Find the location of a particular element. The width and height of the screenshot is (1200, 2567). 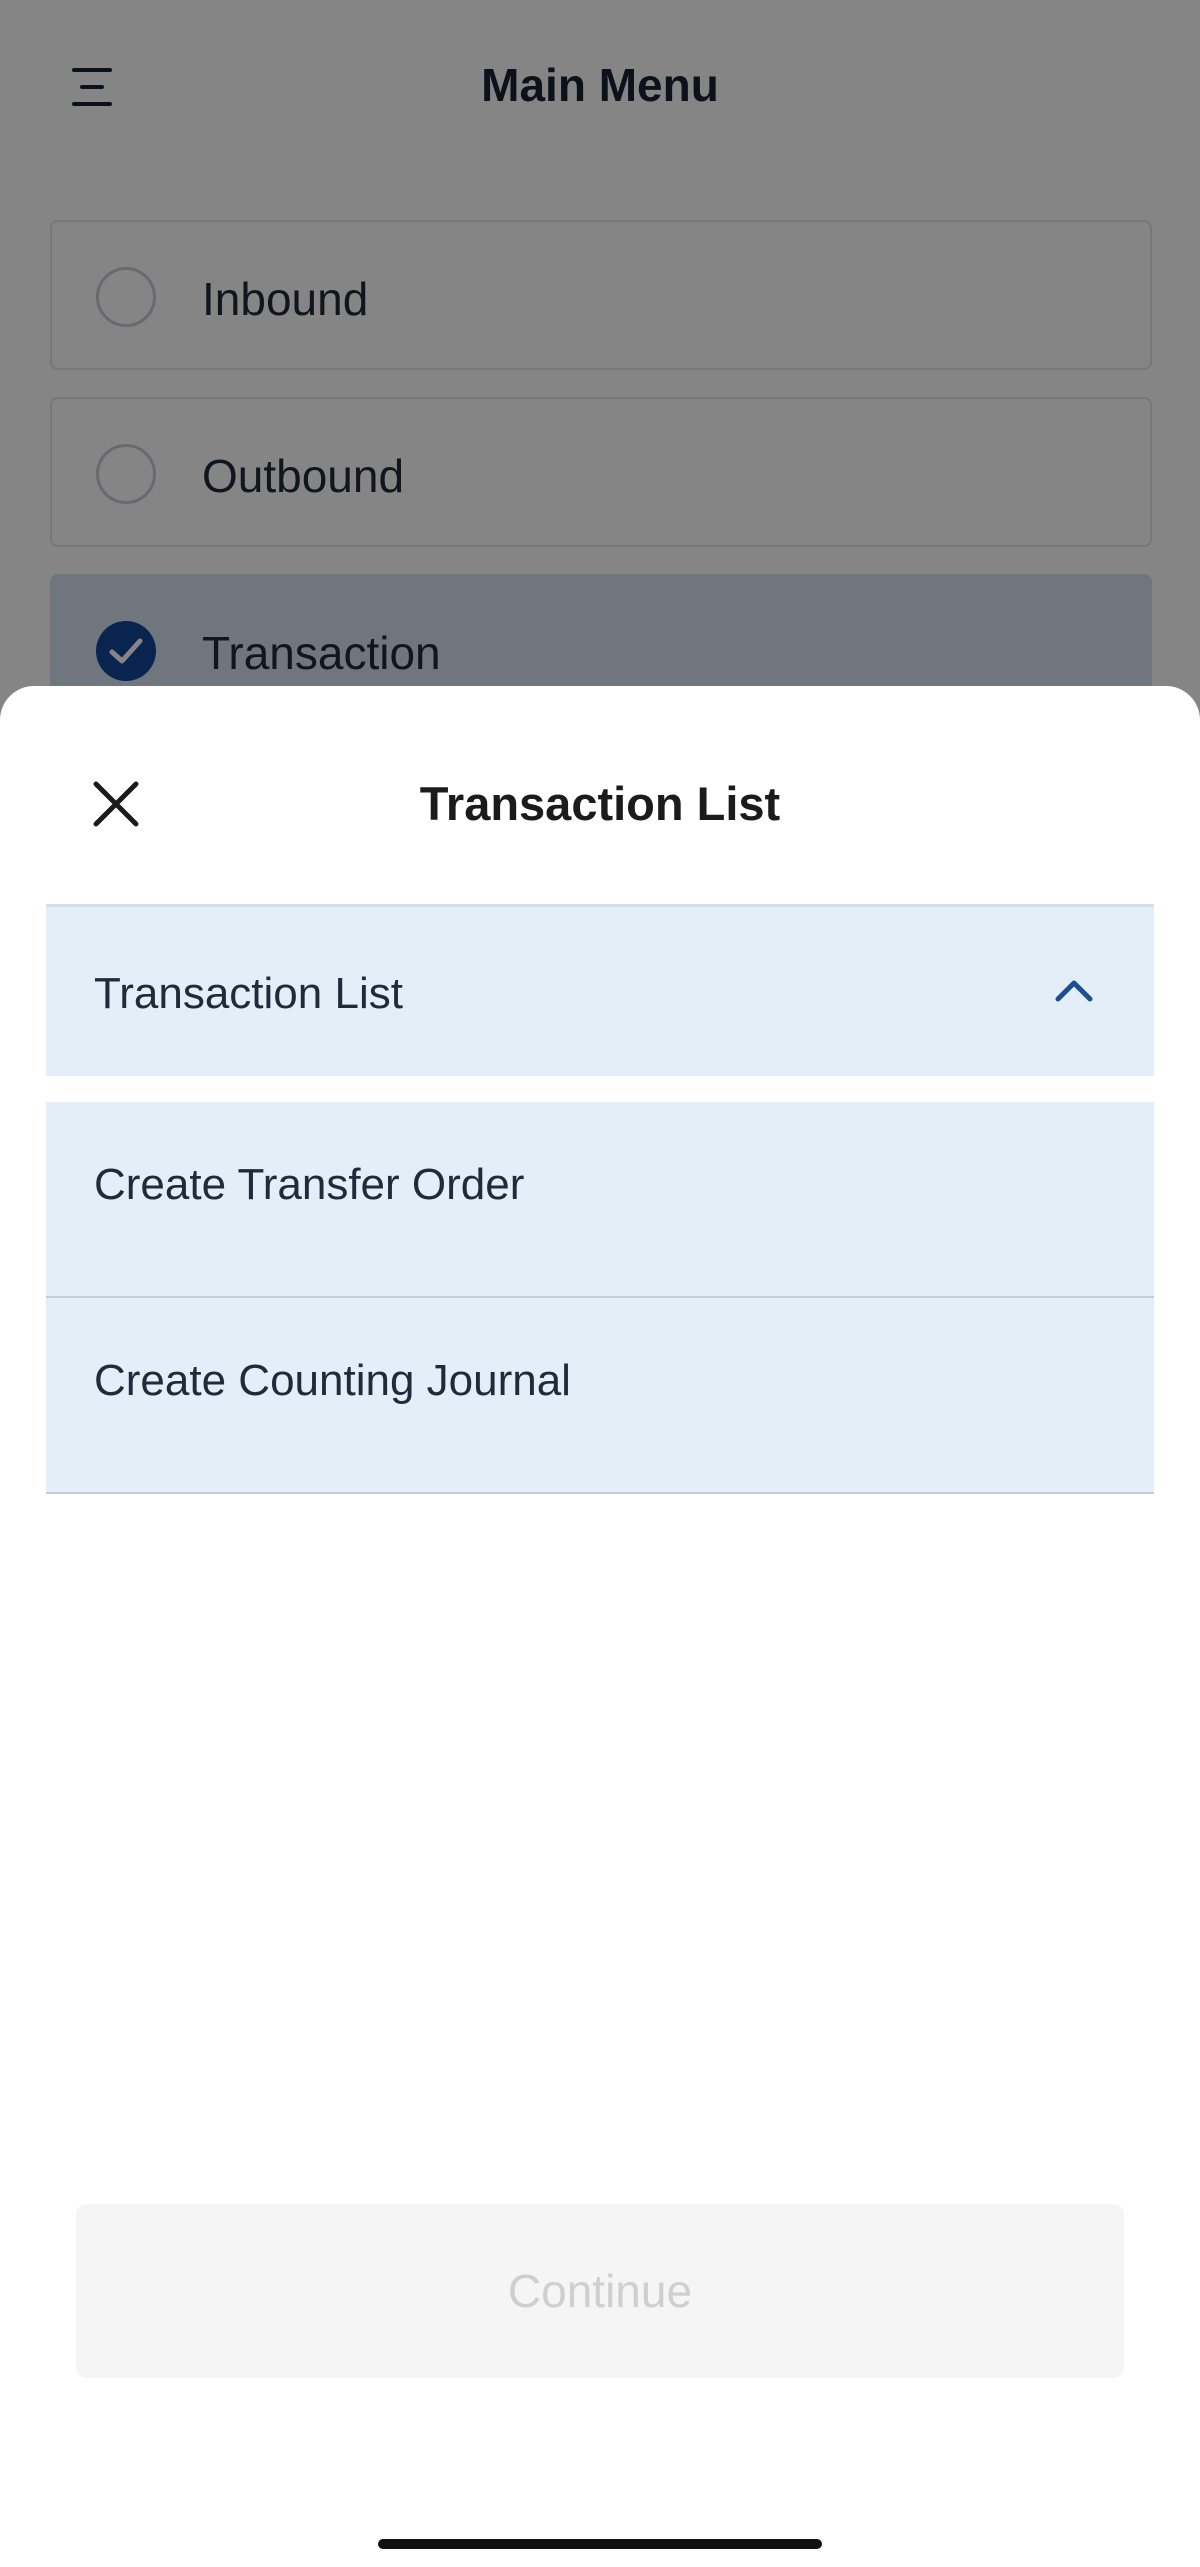

accordion-header: Transaction List is located at coordinates (600, 990).